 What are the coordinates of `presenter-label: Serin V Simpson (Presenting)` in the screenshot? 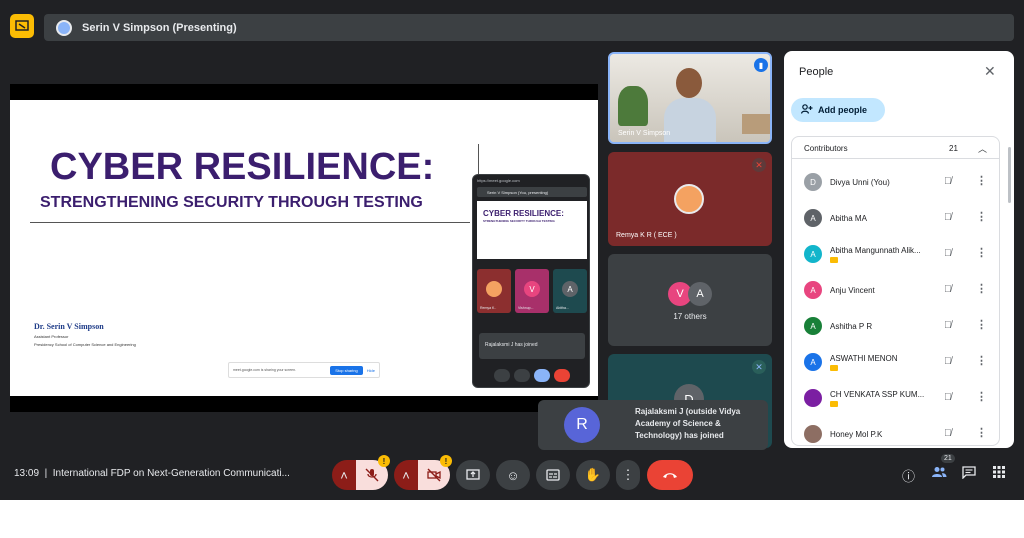 It's located at (159, 27).